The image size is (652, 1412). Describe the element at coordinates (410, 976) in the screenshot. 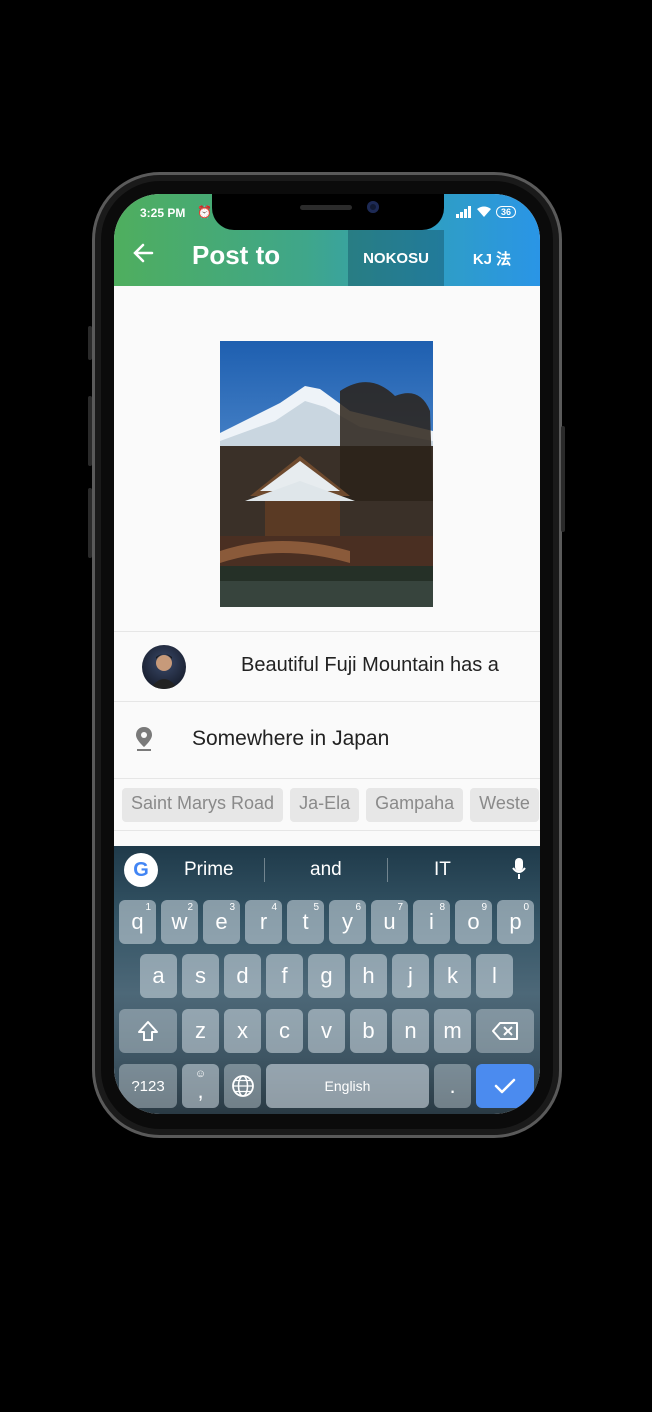

I see `key-j: j` at that location.